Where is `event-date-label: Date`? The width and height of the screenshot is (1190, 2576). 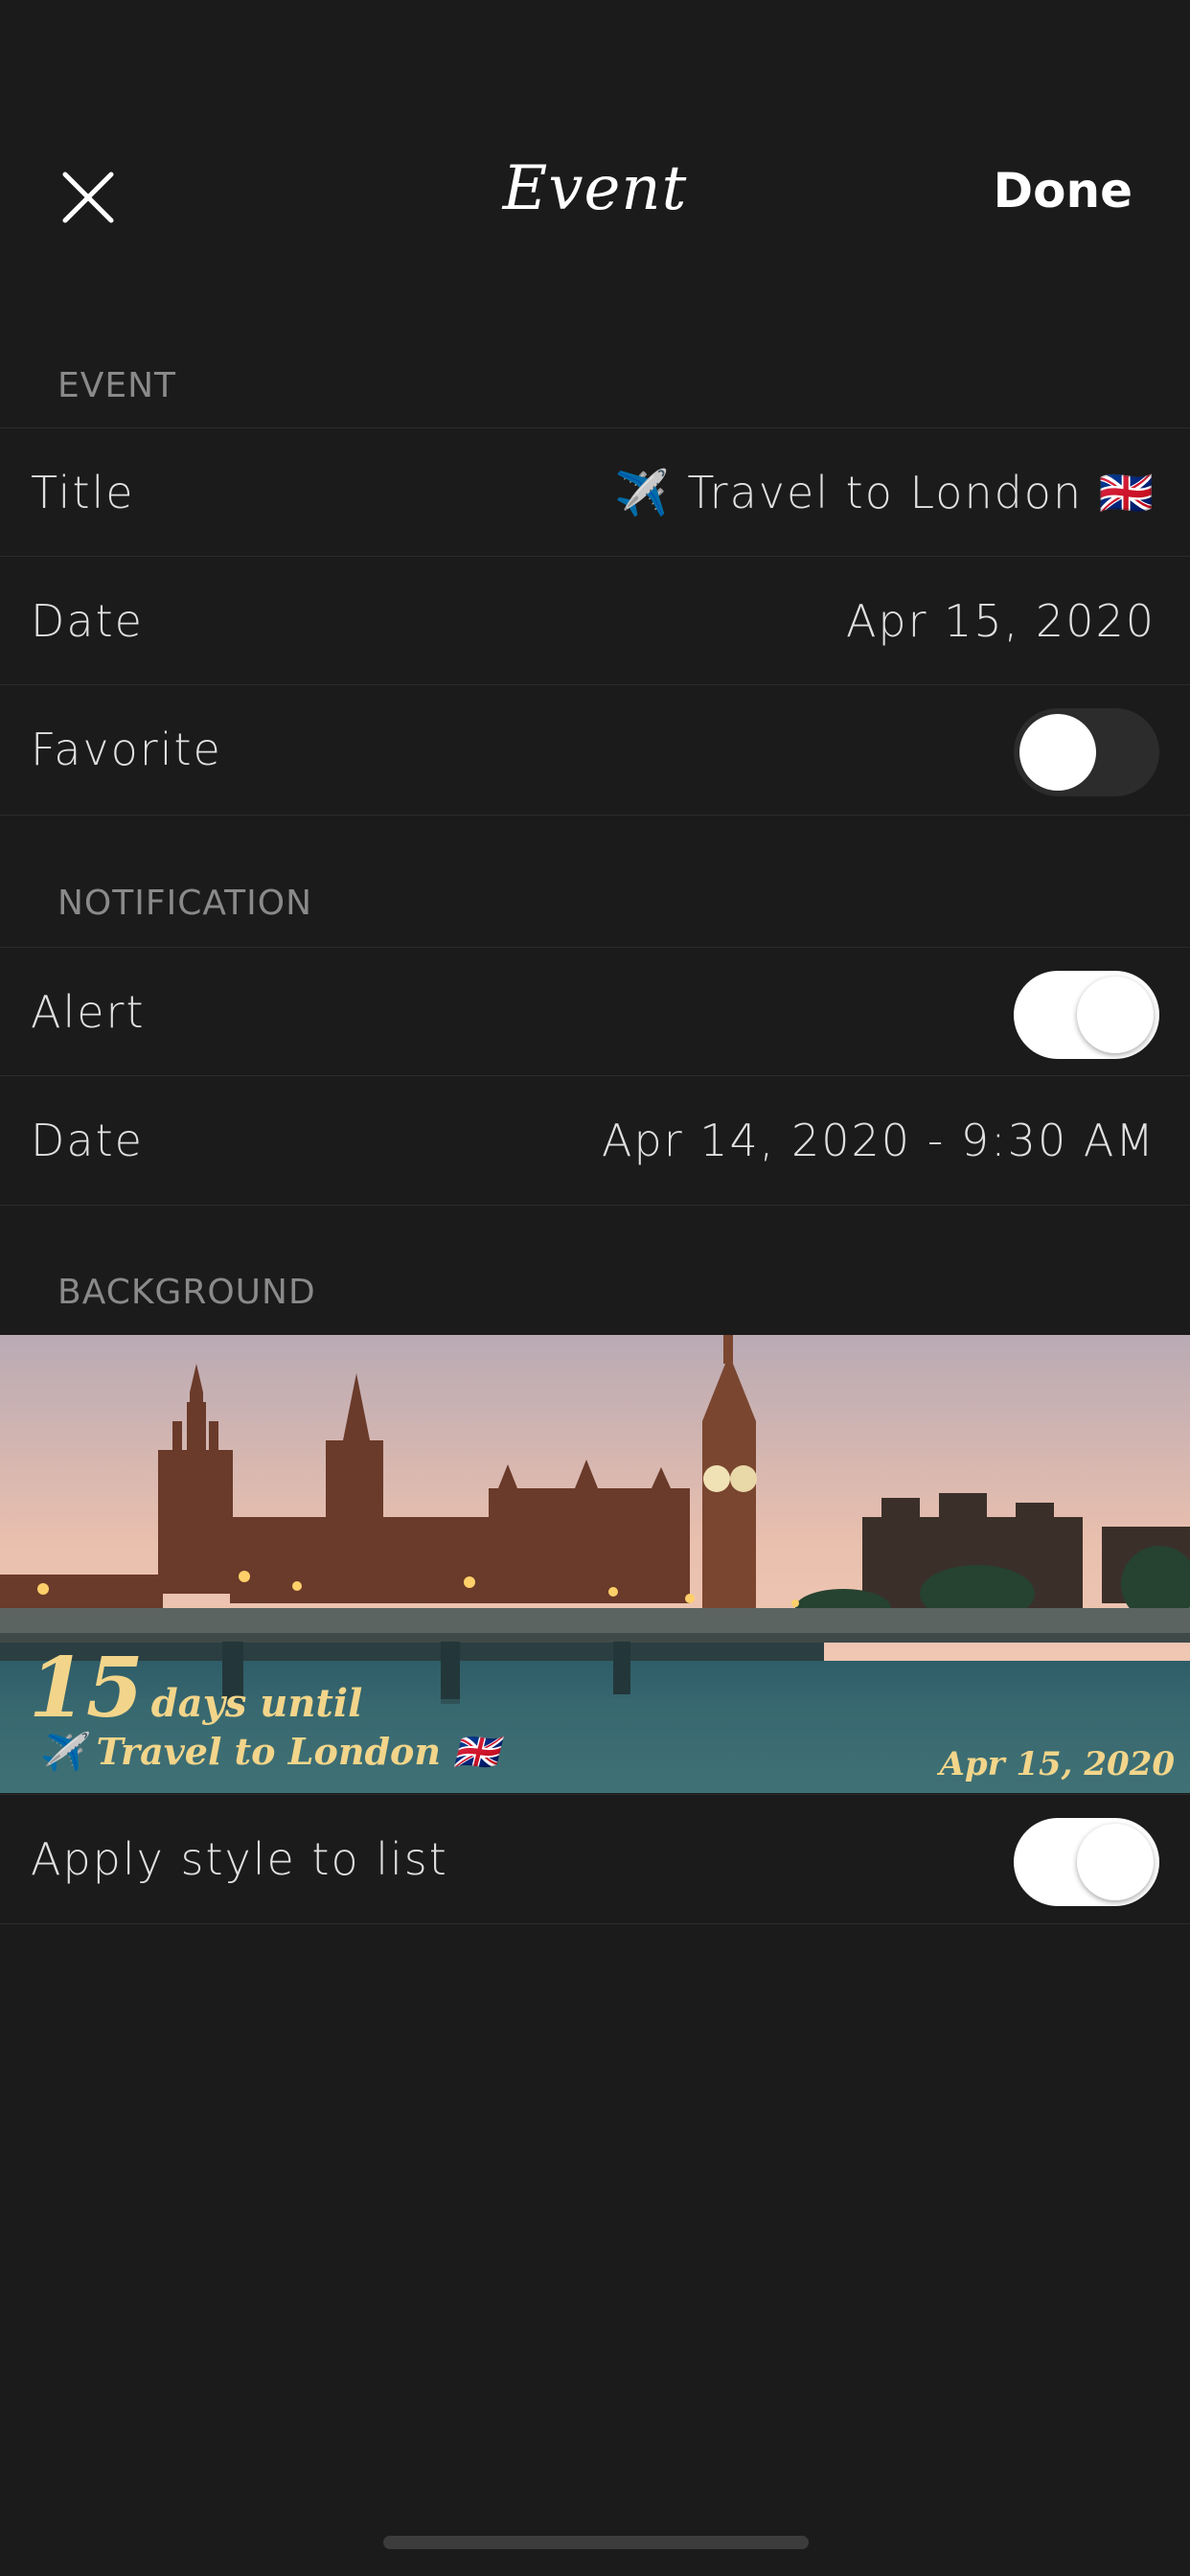
event-date-label: Date is located at coordinates (88, 621).